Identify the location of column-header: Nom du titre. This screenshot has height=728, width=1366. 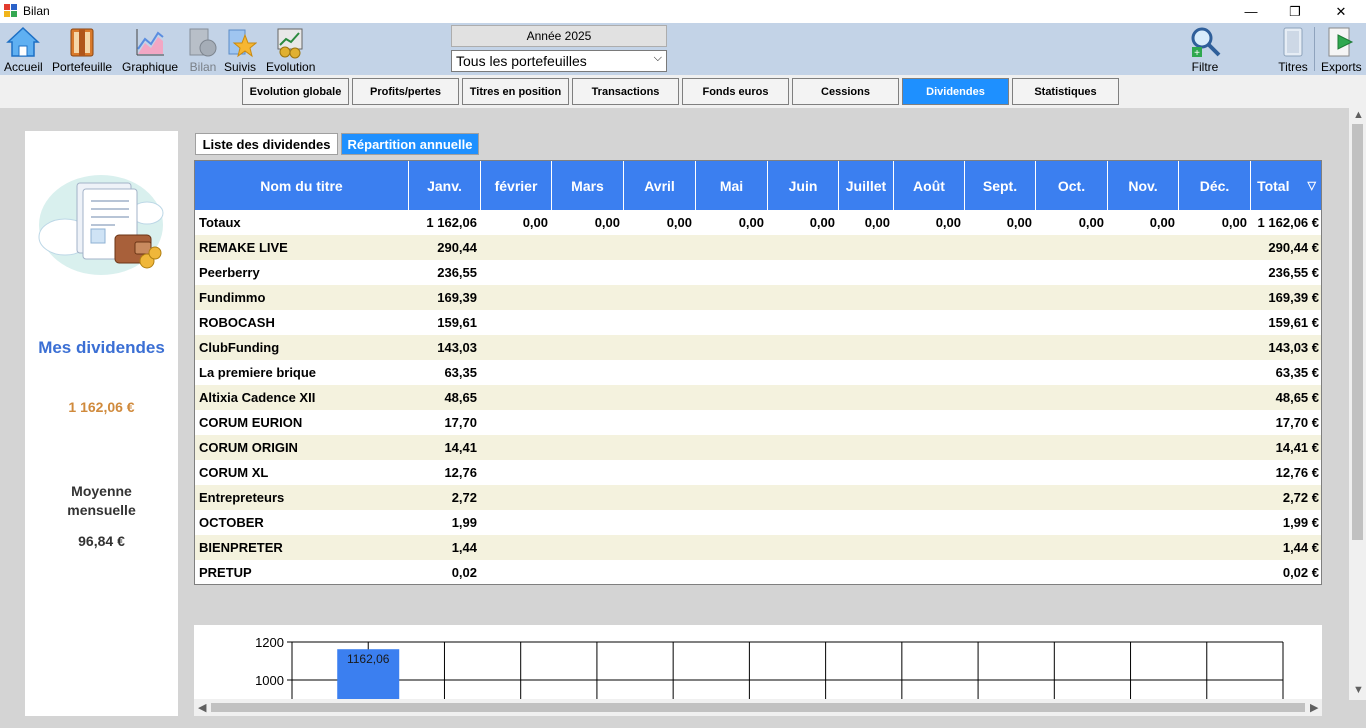
(302, 185).